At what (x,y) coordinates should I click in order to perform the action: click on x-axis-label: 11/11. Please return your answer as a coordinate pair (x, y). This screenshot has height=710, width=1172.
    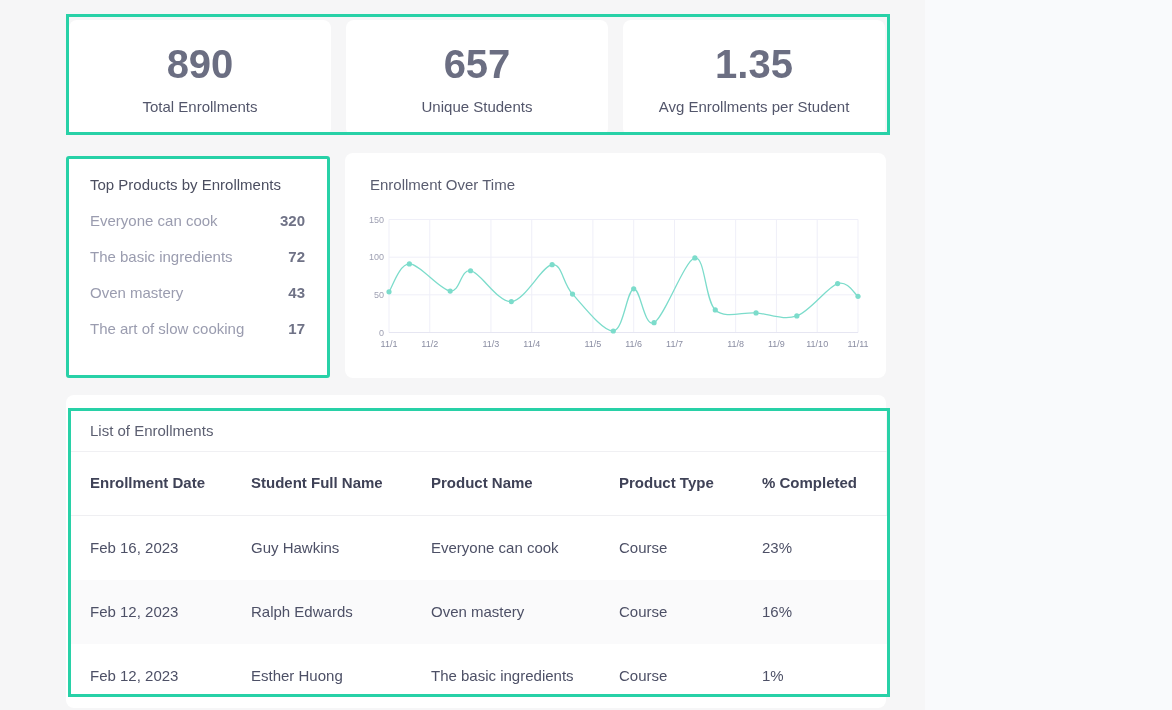
    Looking at the image, I should click on (858, 343).